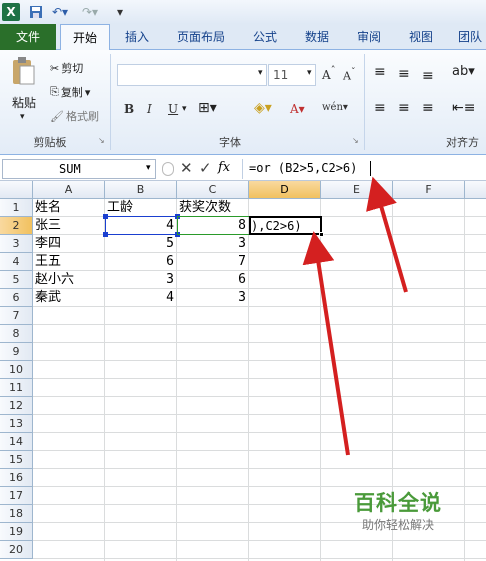 This screenshot has height=561, width=486. What do you see at coordinates (213, 244) in the screenshot?
I see `cell-c3: 3` at bounding box center [213, 244].